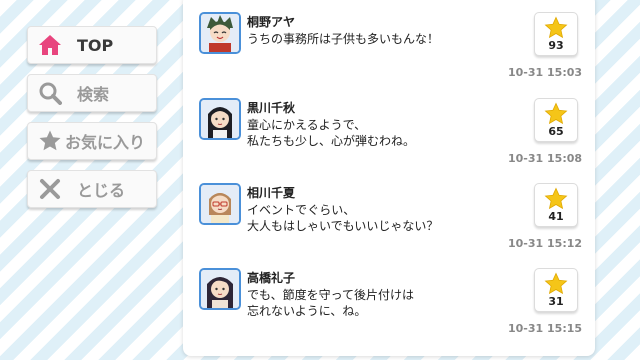  Describe the element at coordinates (545, 243) in the screenshot. I see `timestamp: 10-31 15:12` at that location.